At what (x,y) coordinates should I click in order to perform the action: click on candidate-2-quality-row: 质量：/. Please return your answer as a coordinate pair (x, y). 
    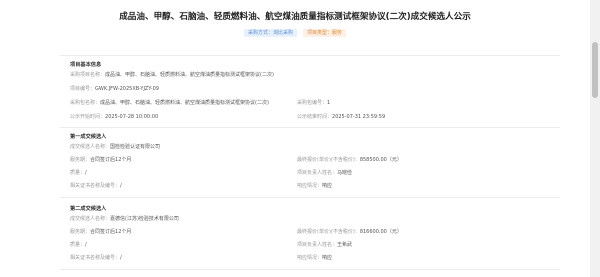
    Looking at the image, I should click on (78, 245).